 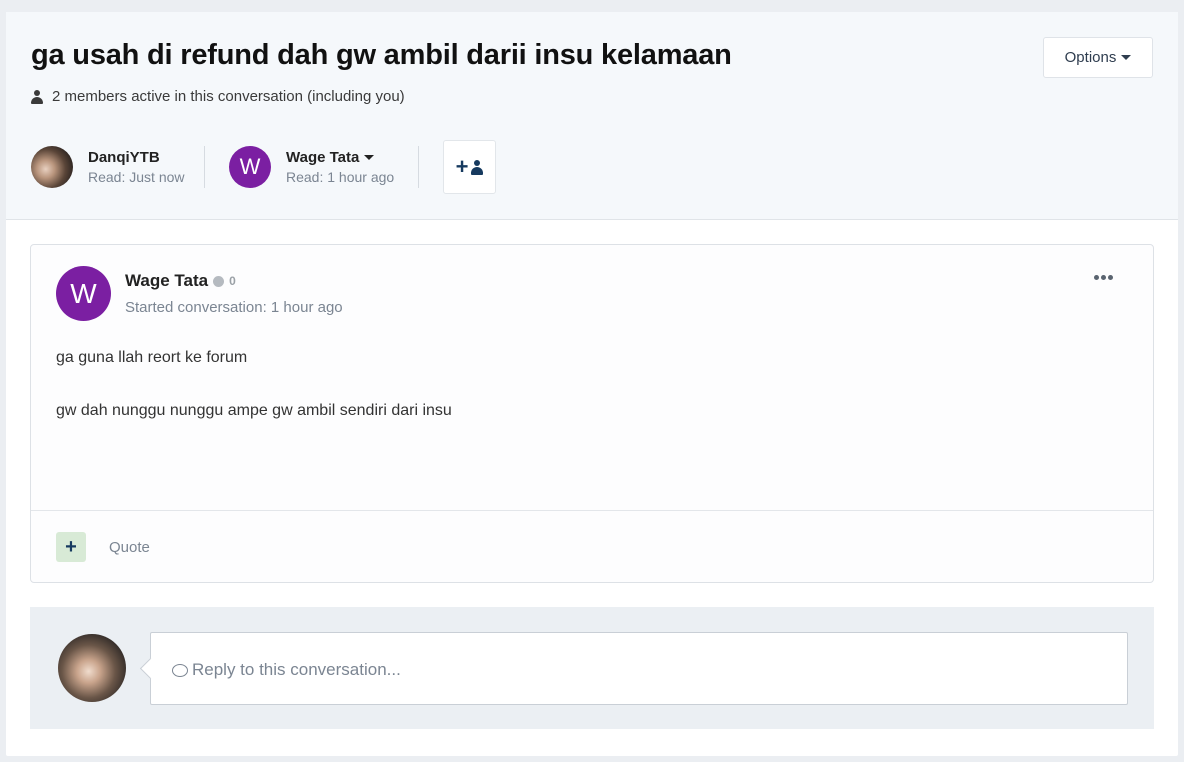 What do you see at coordinates (340, 177) in the screenshot?
I see `member-read-status: Read: 1 hour ago` at bounding box center [340, 177].